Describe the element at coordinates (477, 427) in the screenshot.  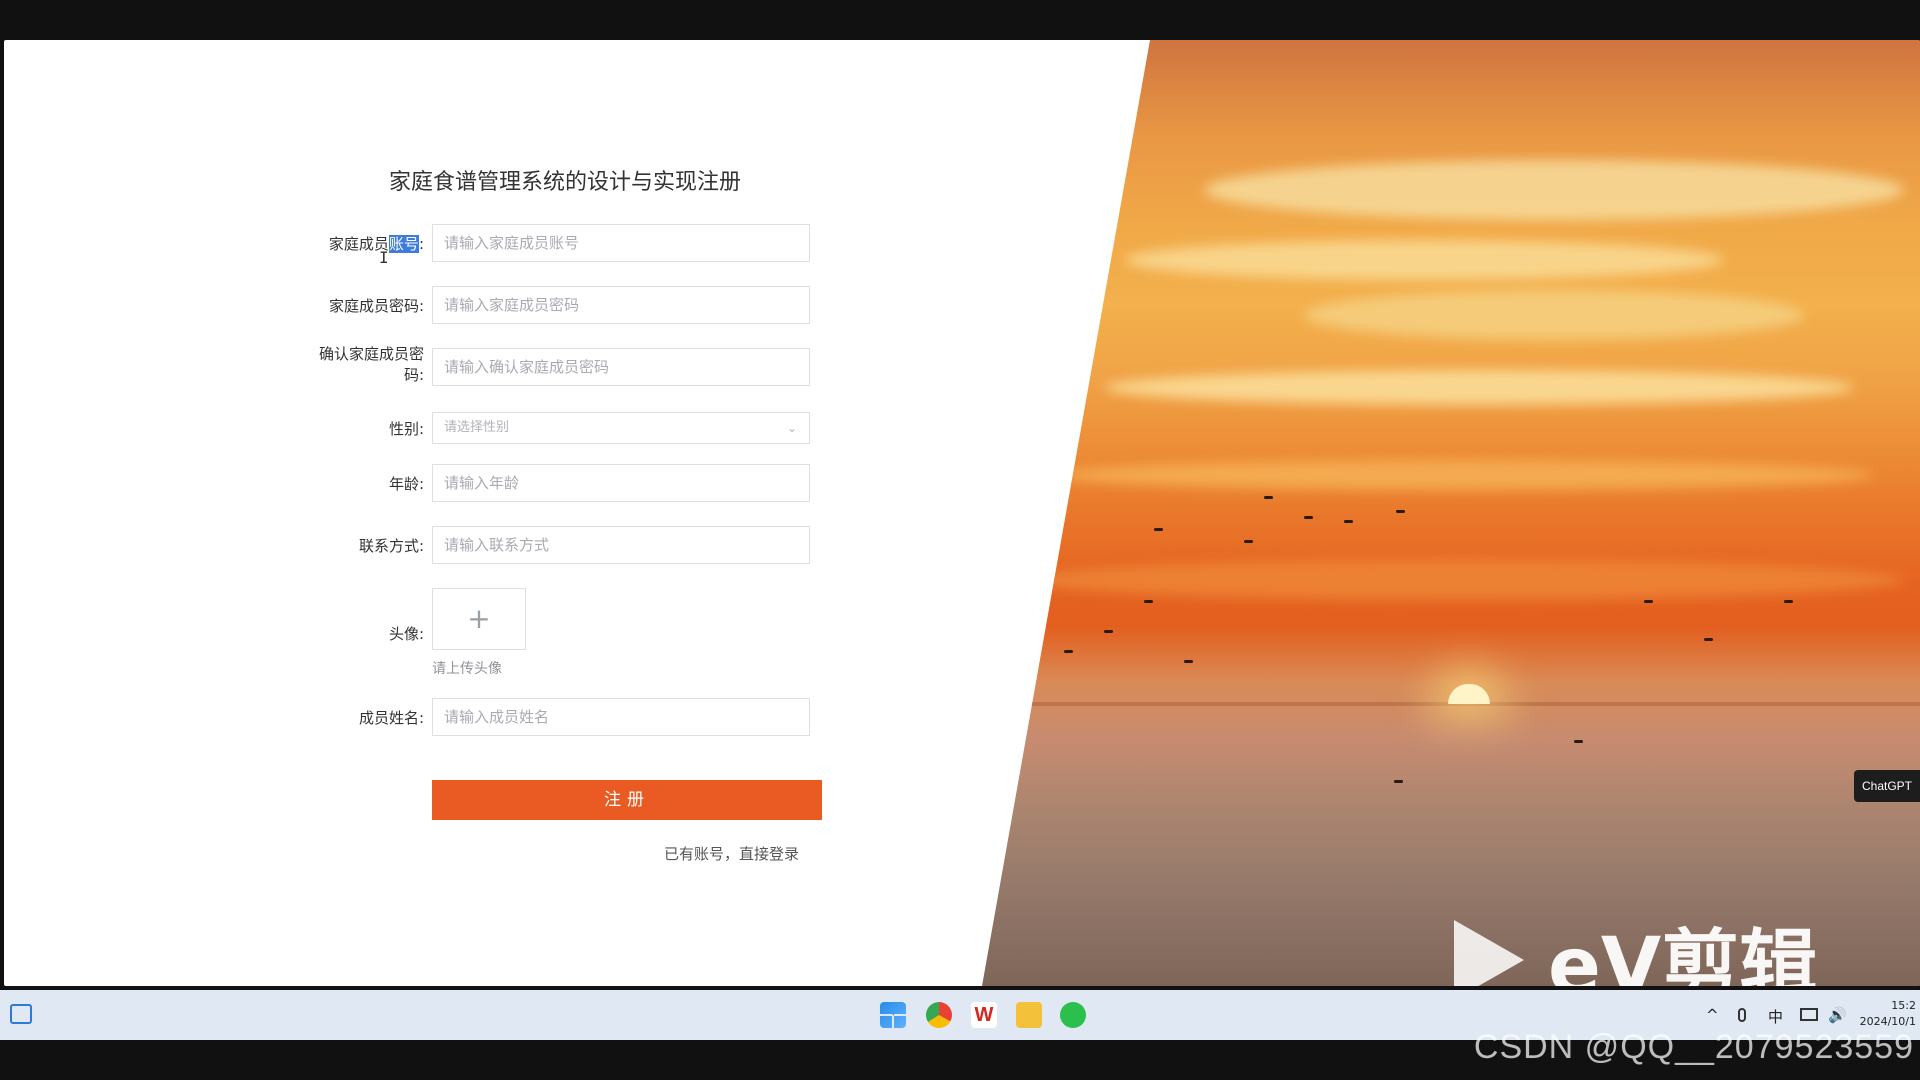
I see `gender-placeholder: 请选择性别` at that location.